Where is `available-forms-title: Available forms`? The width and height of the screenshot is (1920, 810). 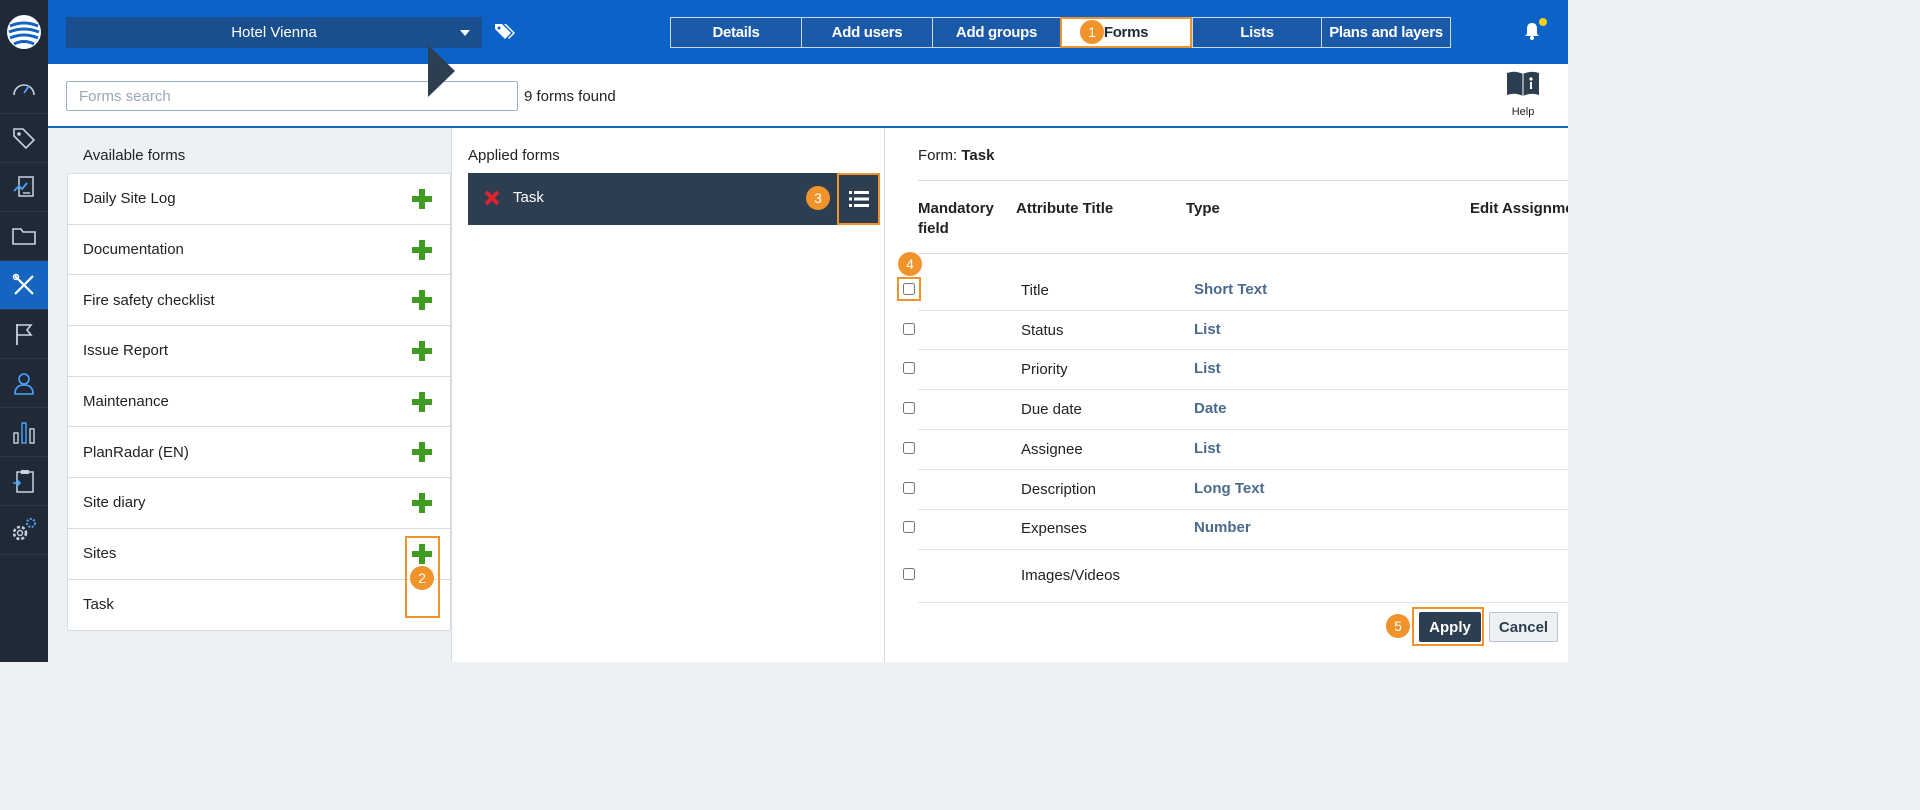
available-forms-title: Available forms is located at coordinates (134, 155).